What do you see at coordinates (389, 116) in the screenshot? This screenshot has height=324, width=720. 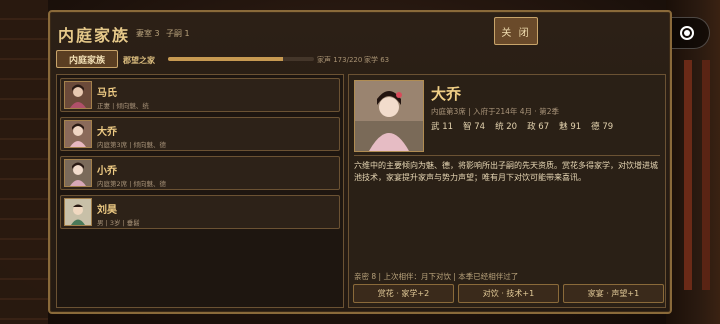 I see `portrait` at bounding box center [389, 116].